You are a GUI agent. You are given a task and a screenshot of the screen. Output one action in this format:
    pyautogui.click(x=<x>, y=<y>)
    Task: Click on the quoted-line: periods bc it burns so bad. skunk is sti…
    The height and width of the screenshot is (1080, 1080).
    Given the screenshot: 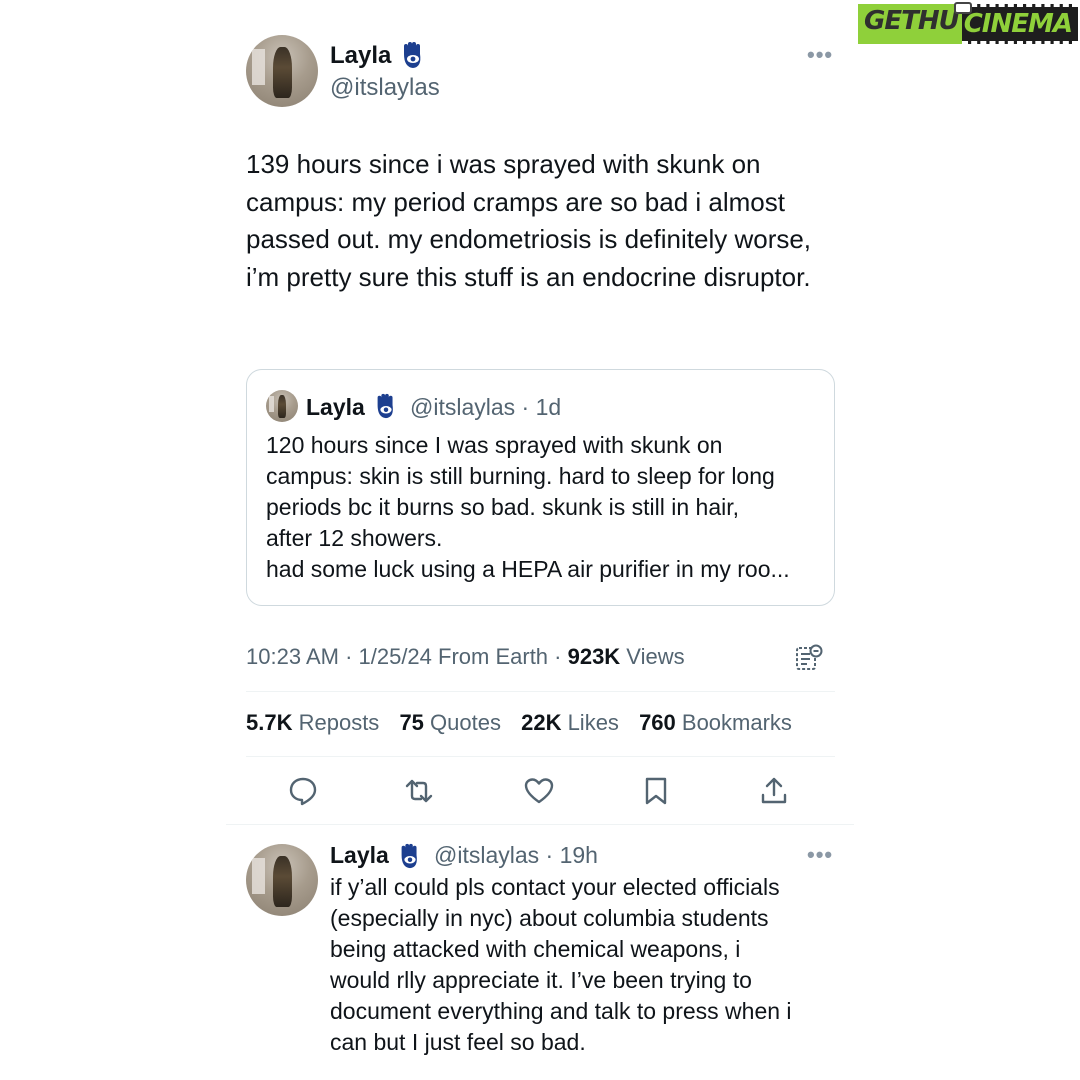 What is the action you would take?
    pyautogui.click(x=503, y=507)
    